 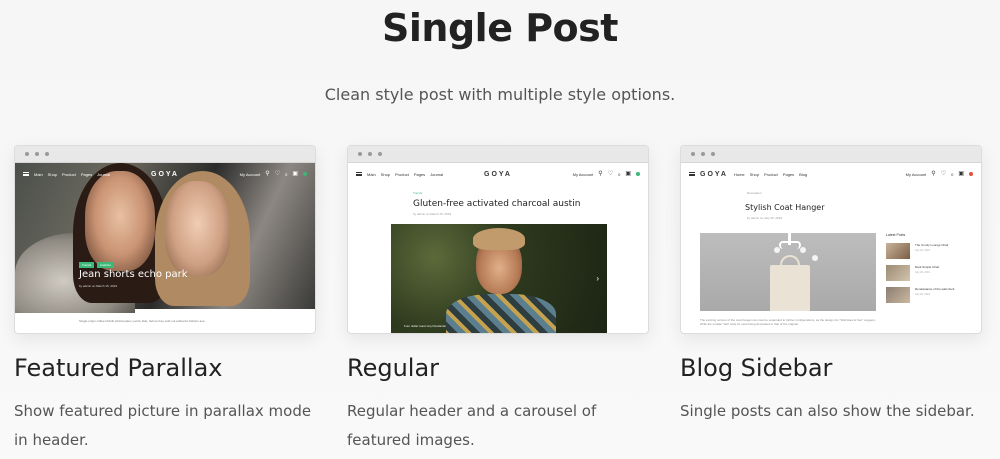 I want to click on featured-image, so click(x=788, y=272).